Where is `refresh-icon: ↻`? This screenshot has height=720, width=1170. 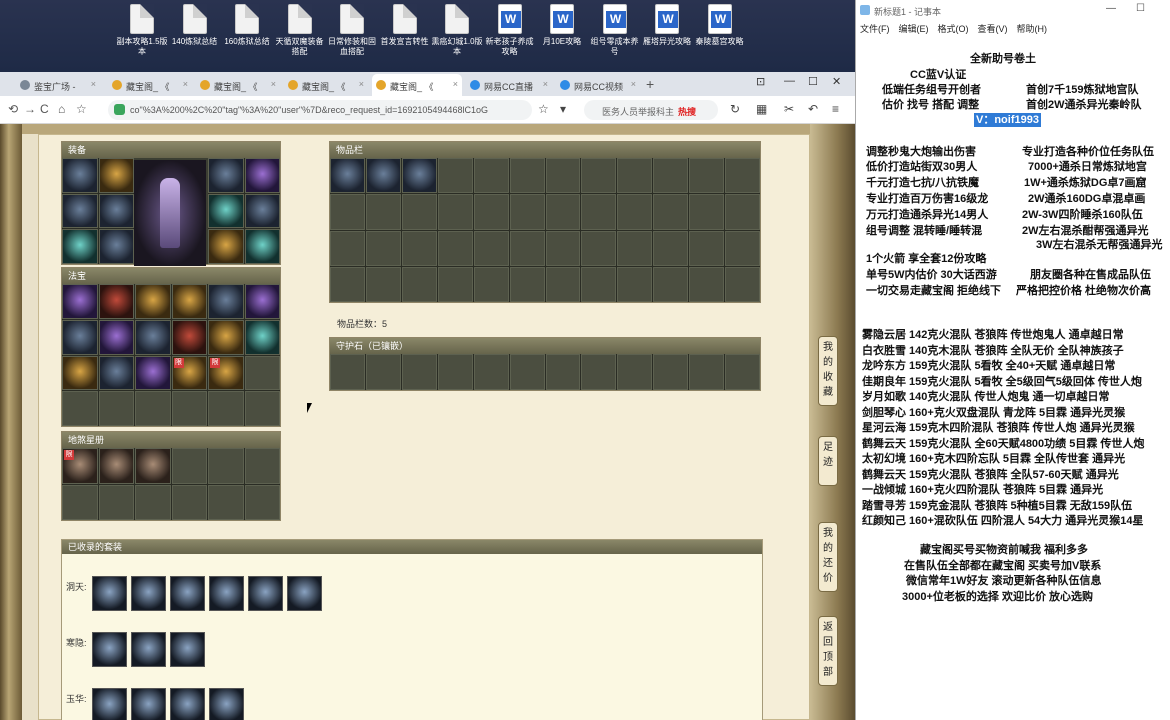 refresh-icon: ↻ is located at coordinates (735, 109).